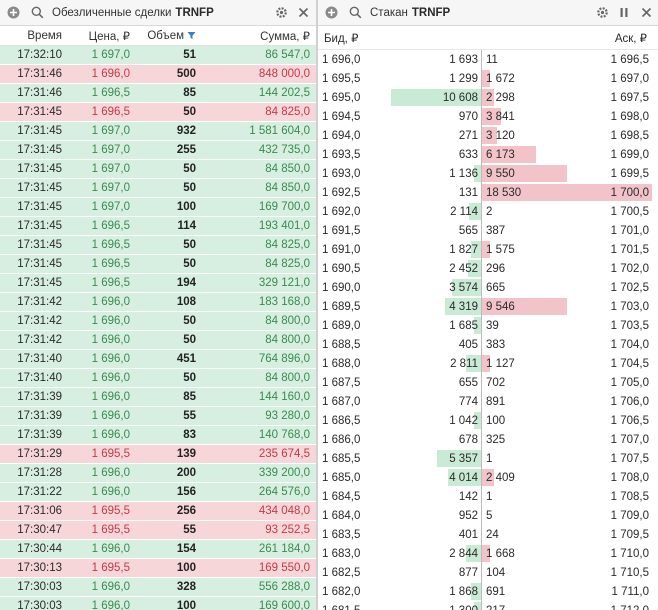  I want to click on trades-column-header: Время Цена, ₽ Объем Сумма, ₽, so click(158, 36).